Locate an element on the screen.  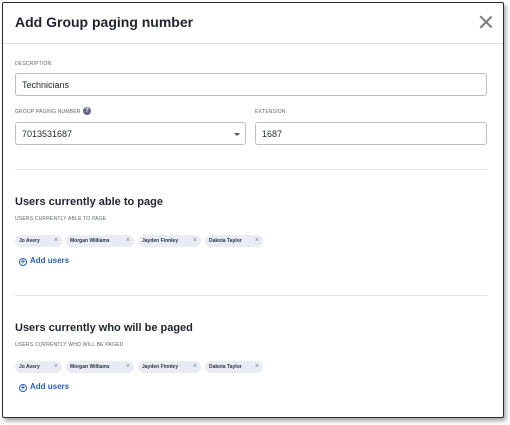
help-icon: ? is located at coordinates (87, 111).